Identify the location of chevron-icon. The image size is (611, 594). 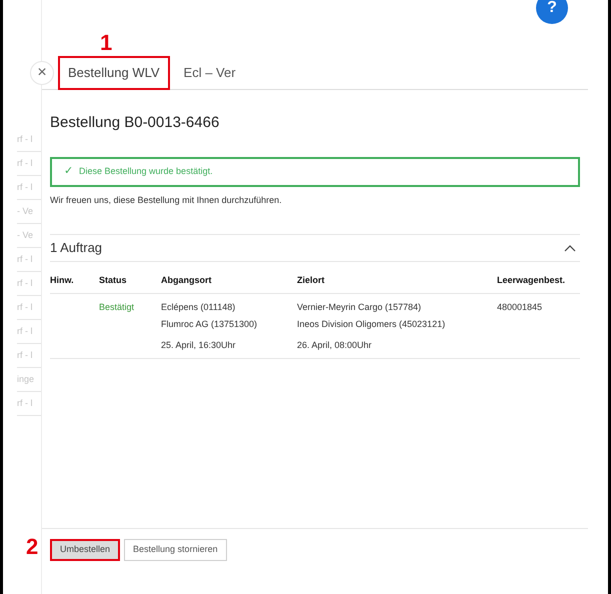
(570, 248).